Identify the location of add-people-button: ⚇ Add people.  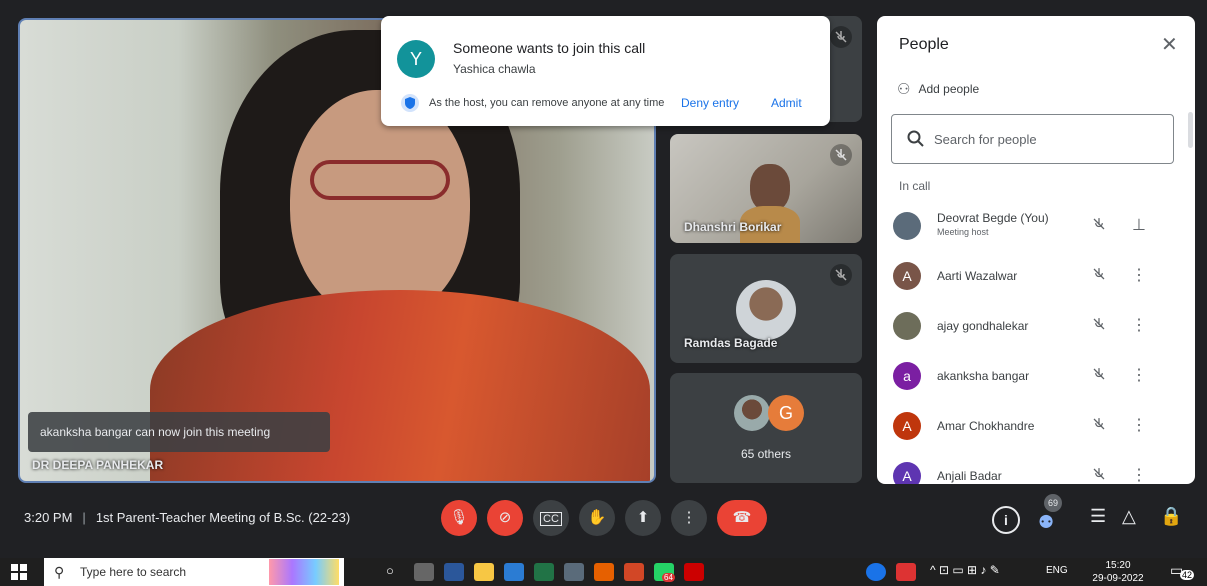
(938, 89).